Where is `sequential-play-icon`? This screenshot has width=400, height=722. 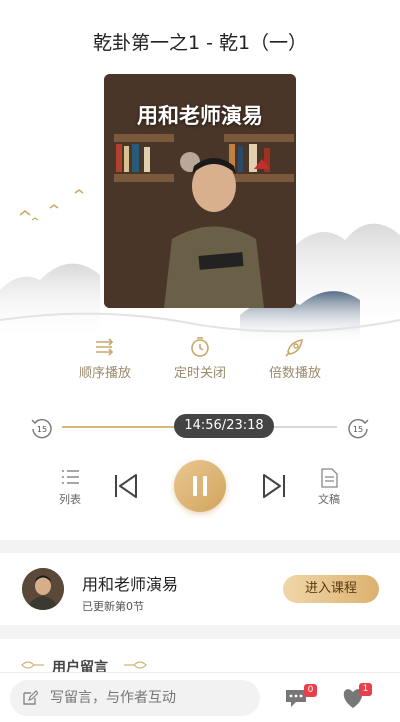 sequential-play-icon is located at coordinates (105, 347).